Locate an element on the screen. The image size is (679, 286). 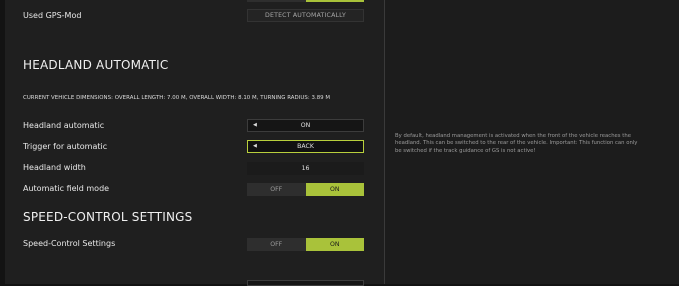
headland-automatic-label: Headland automatic is located at coordinates (64, 125).